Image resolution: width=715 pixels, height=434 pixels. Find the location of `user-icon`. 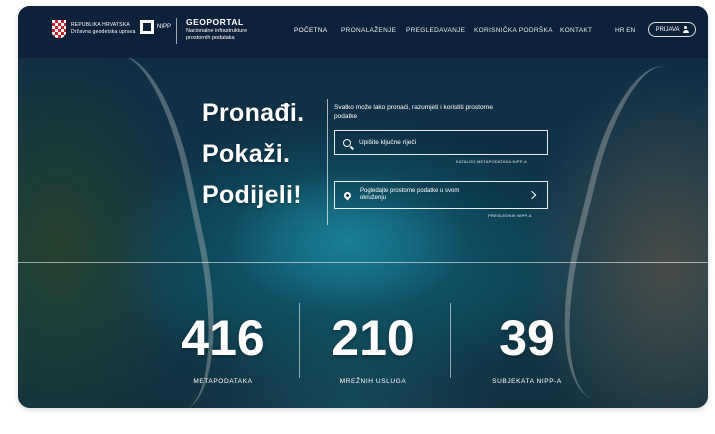

user-icon is located at coordinates (685, 29).